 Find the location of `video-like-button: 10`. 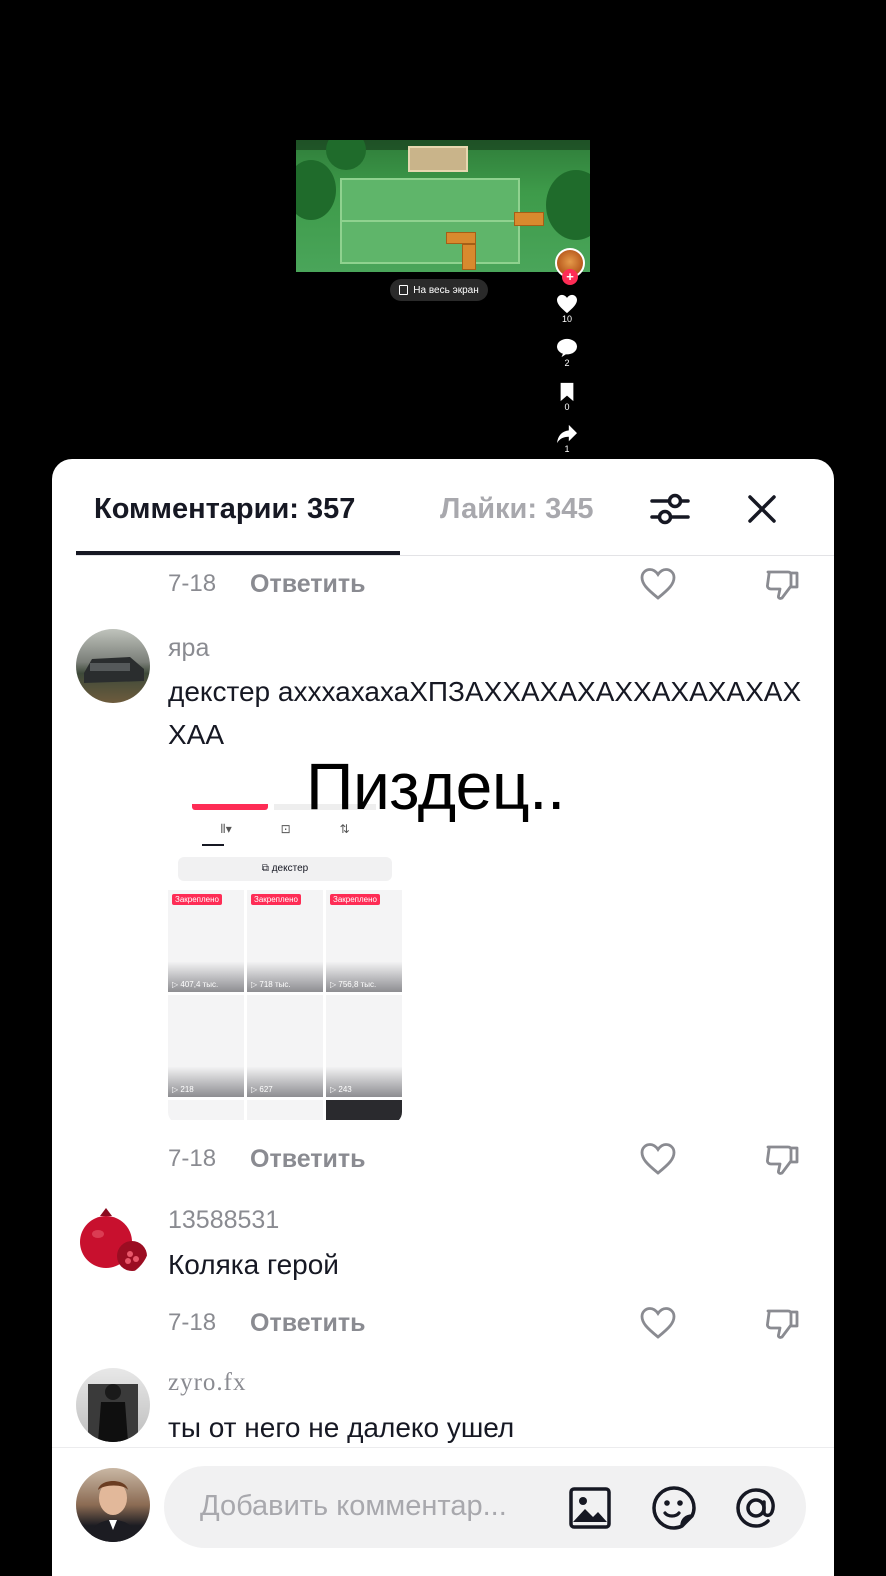

video-like-button: 10 is located at coordinates (567, 309).